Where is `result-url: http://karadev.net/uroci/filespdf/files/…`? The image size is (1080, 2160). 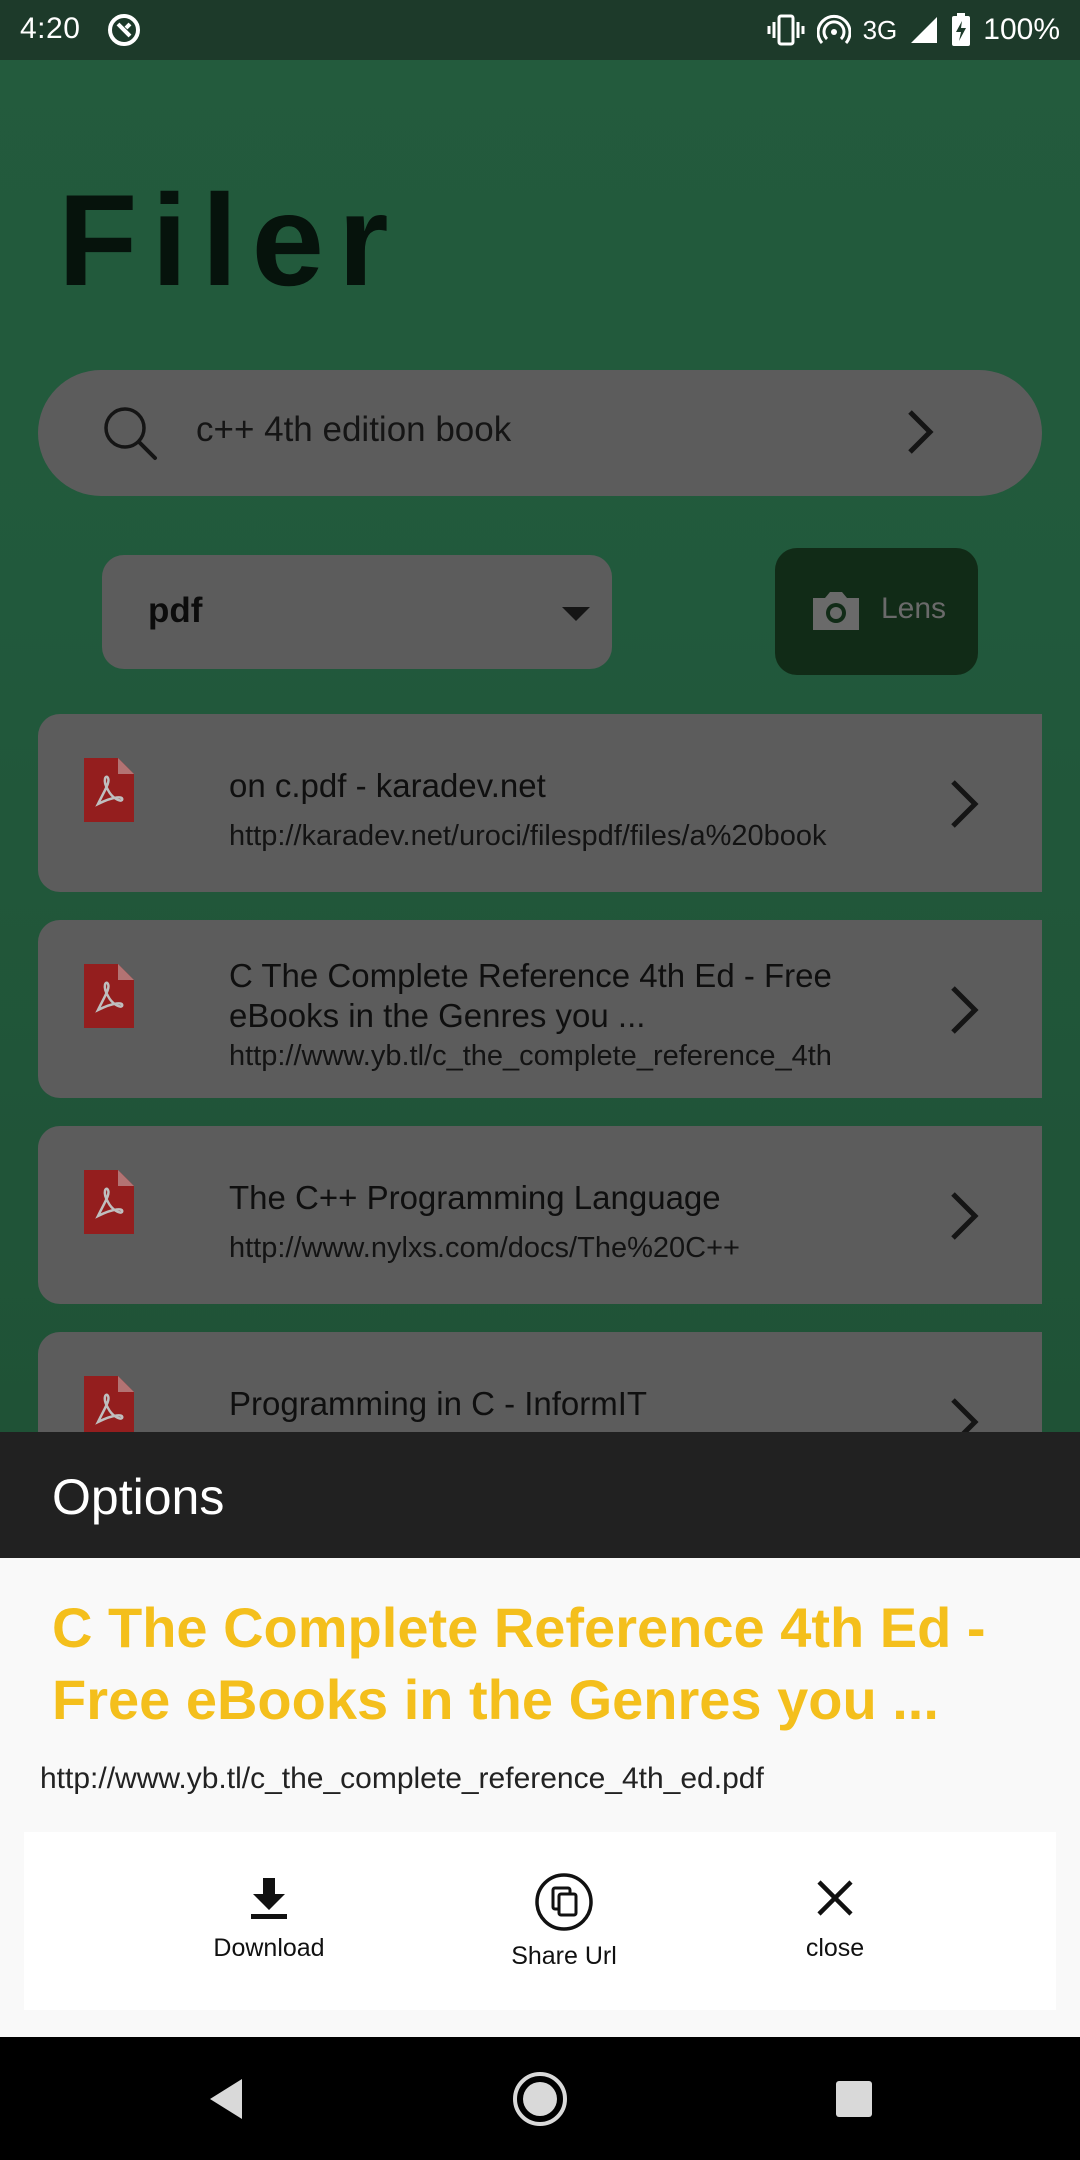
result-url: http://karadev.net/uroci/filespdf/files/… is located at coordinates (528, 836).